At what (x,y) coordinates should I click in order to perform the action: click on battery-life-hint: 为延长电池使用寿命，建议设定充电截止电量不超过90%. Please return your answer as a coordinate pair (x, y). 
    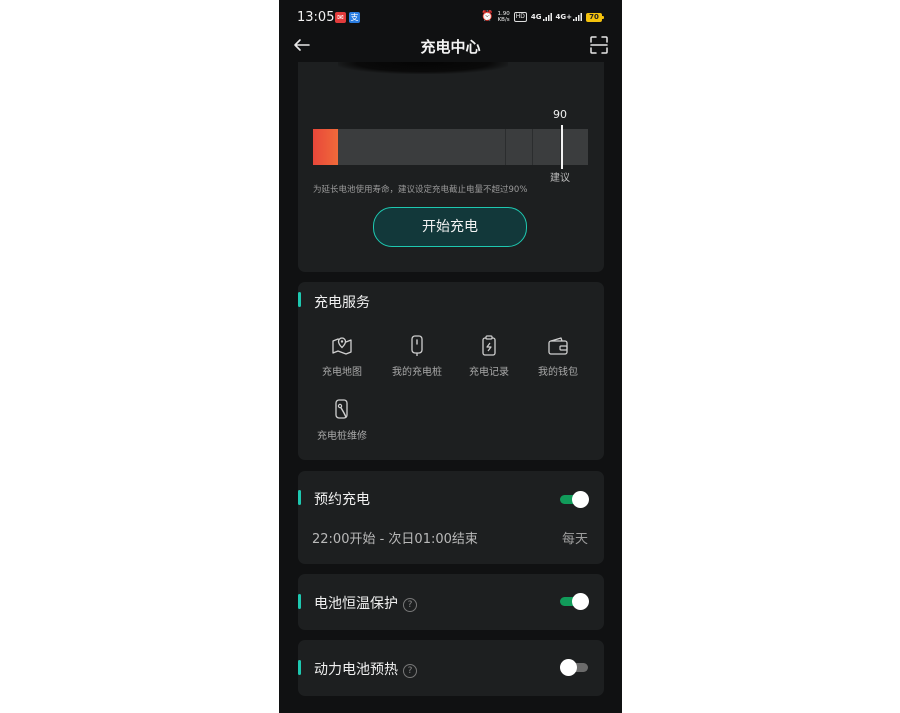
    Looking at the image, I should click on (420, 190).